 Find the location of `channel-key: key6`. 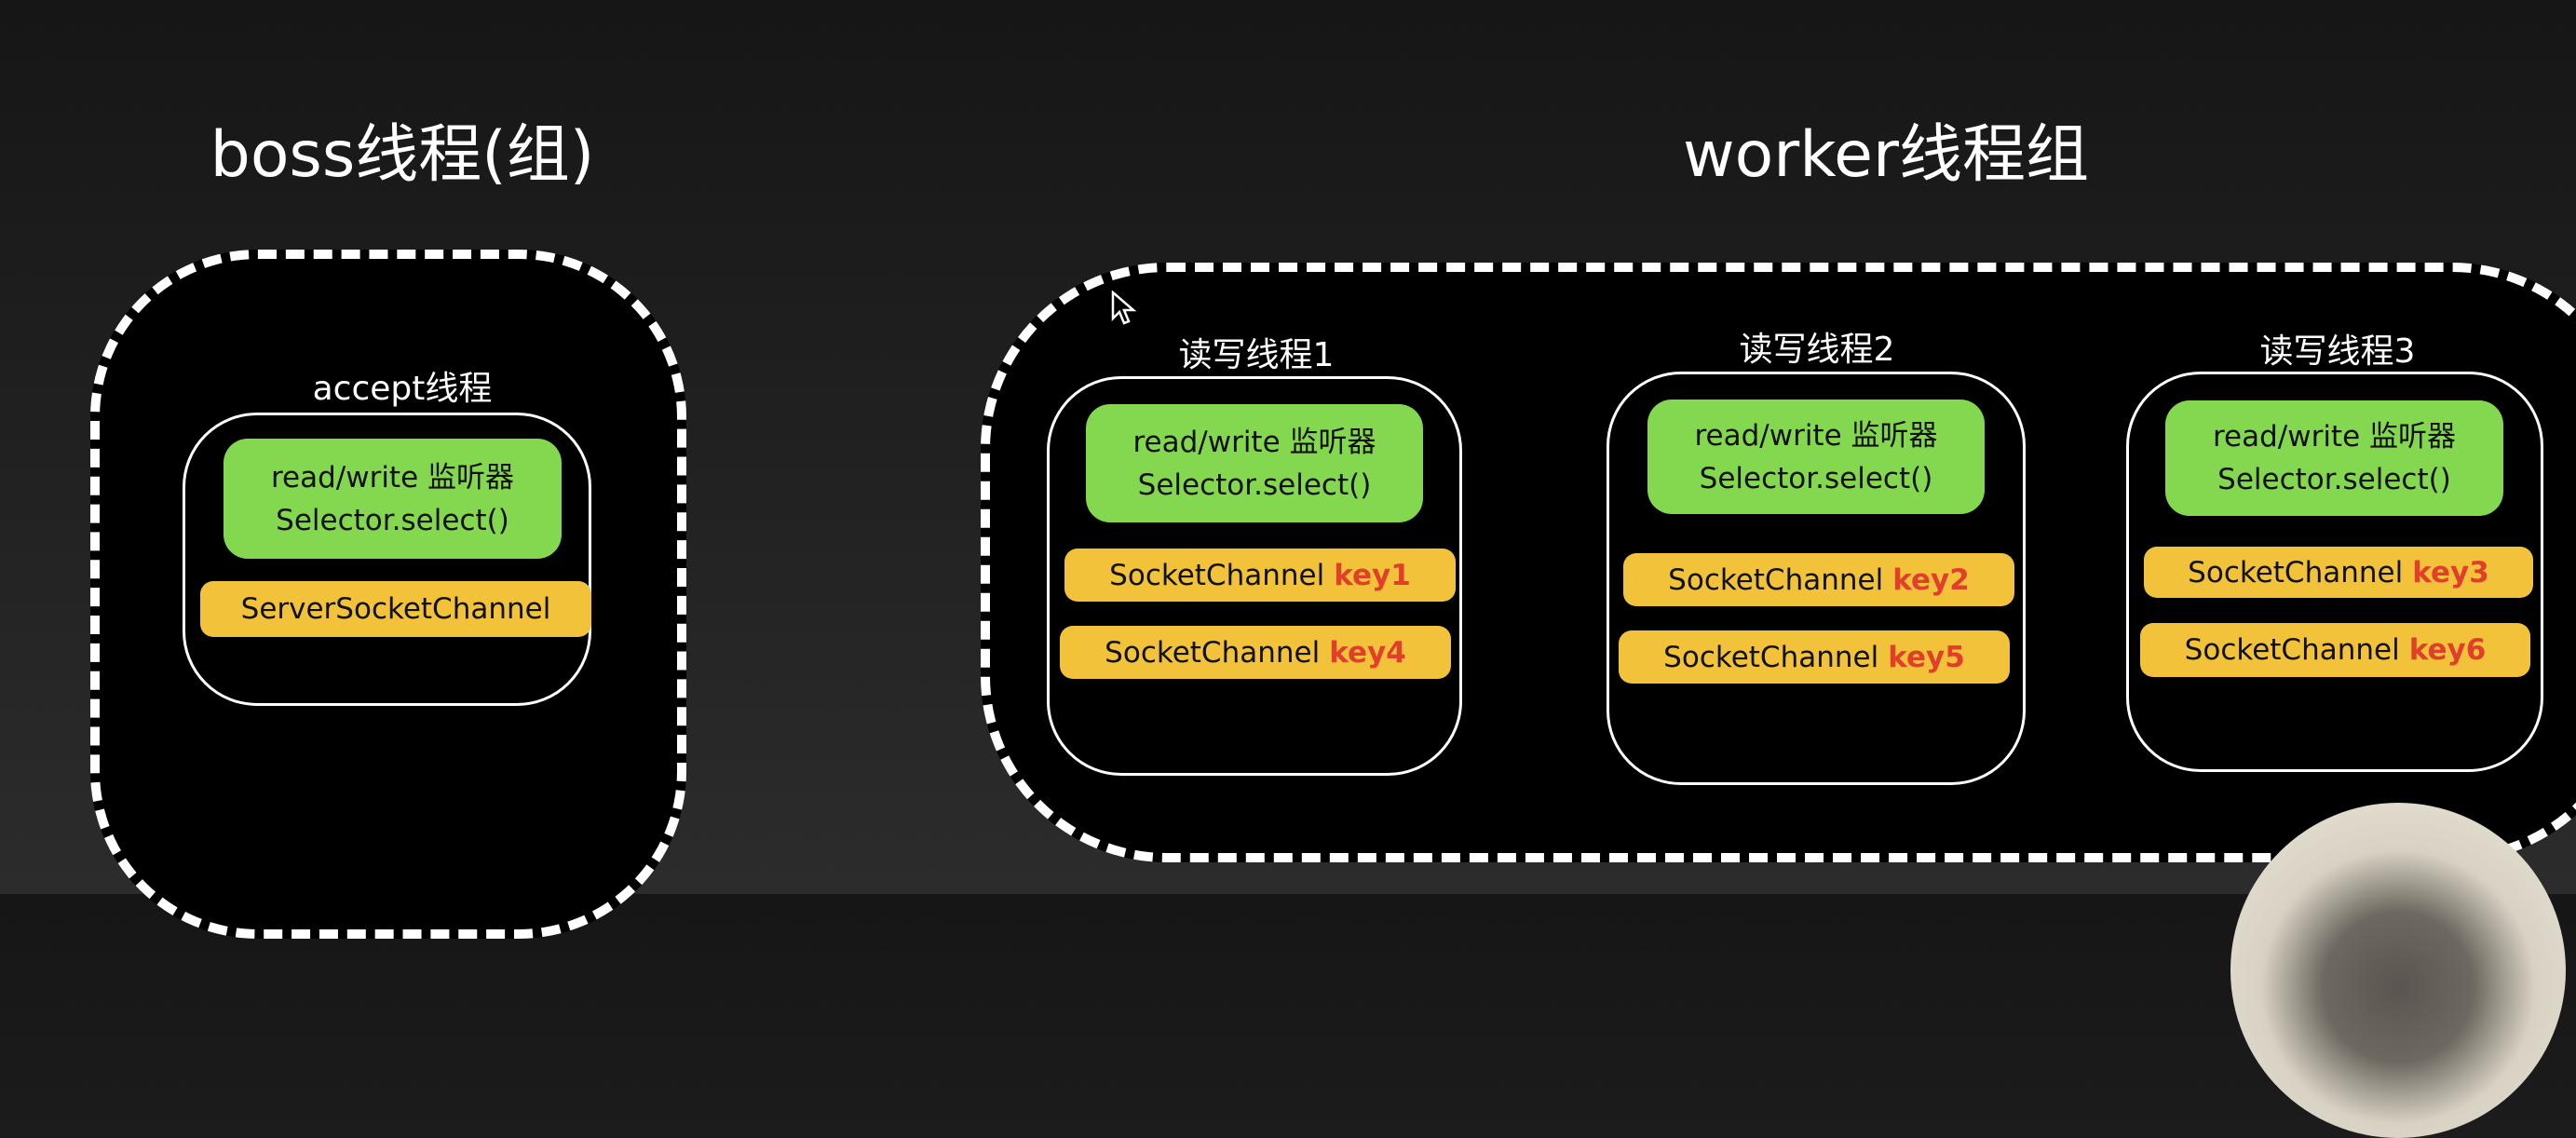

channel-key: key6 is located at coordinates (2447, 650).